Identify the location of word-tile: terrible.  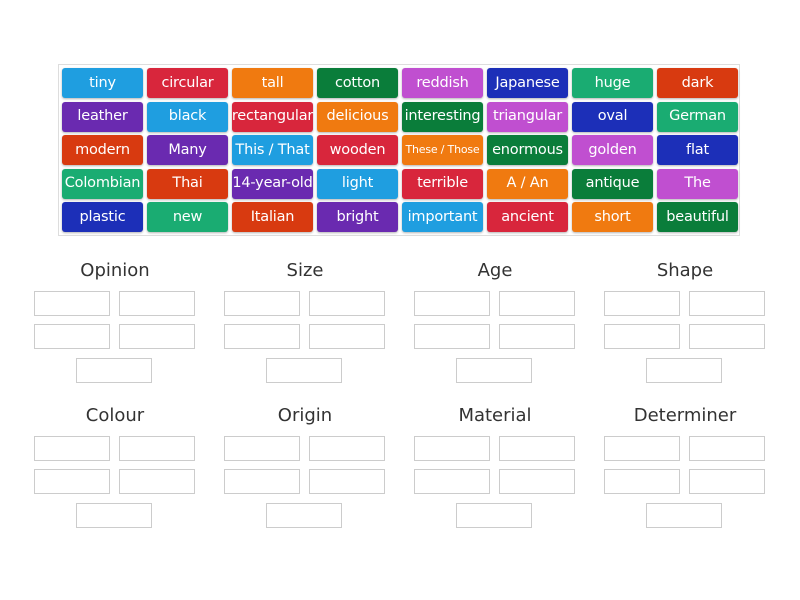
(442, 183).